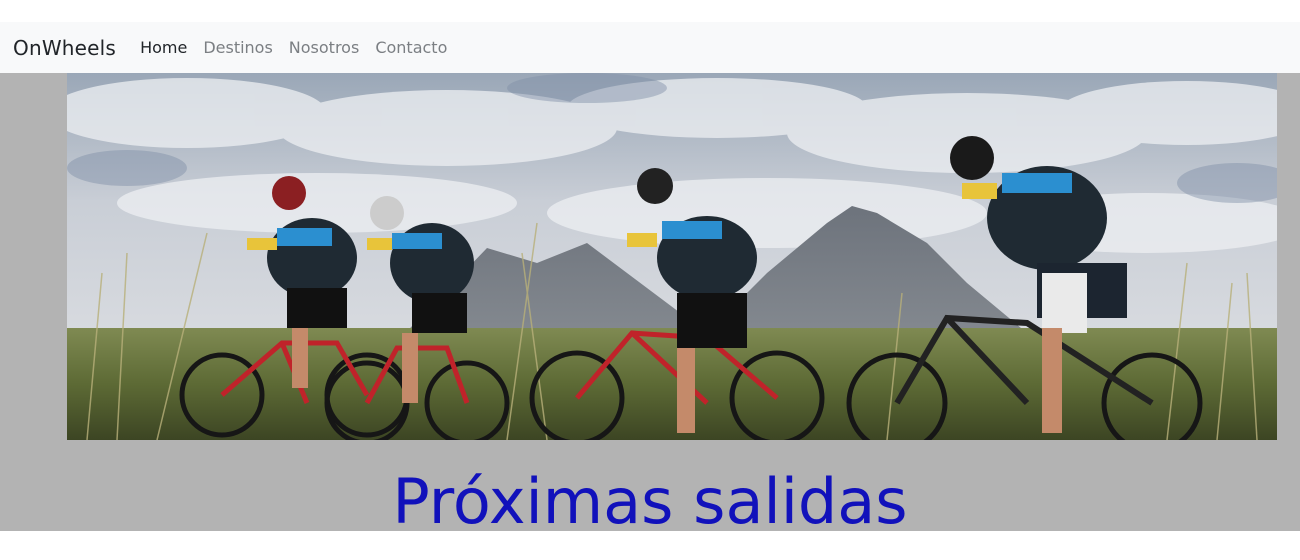  What do you see at coordinates (237, 47) in the screenshot?
I see `nav-link-destinos: Destinos` at bounding box center [237, 47].